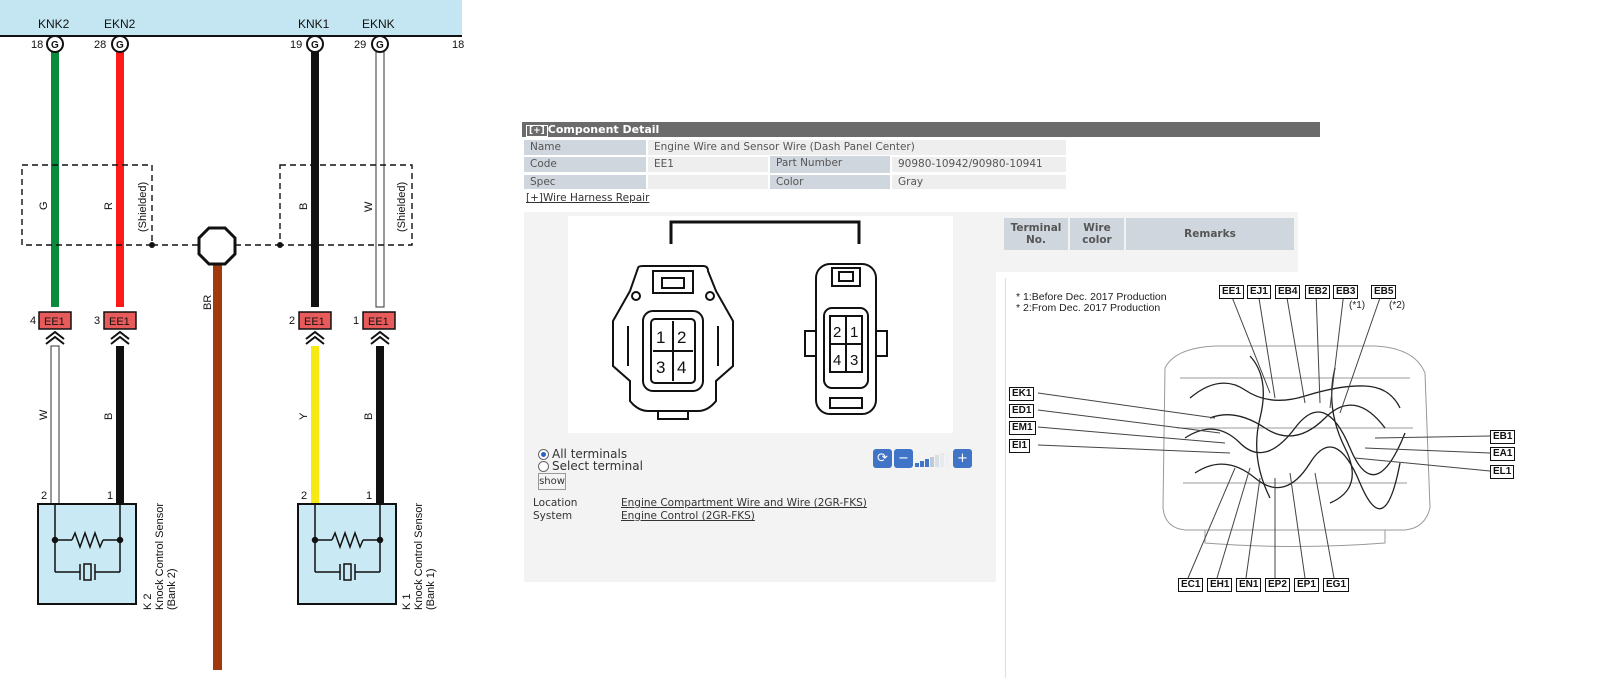 The width and height of the screenshot is (1598, 700). Describe the element at coordinates (543, 454) in the screenshot. I see `radio-selected-icon` at that location.